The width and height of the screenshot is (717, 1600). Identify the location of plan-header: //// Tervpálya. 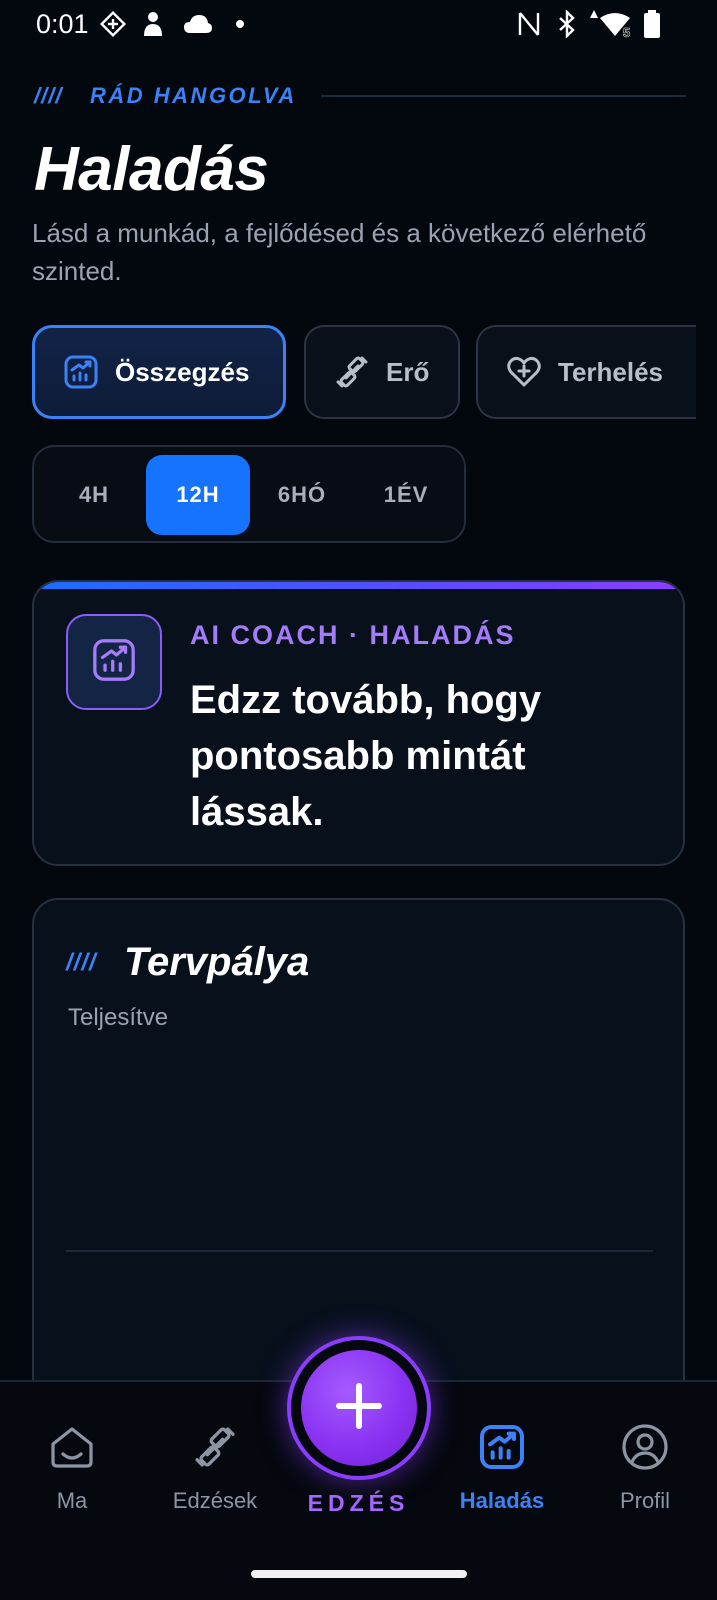
(187, 962).